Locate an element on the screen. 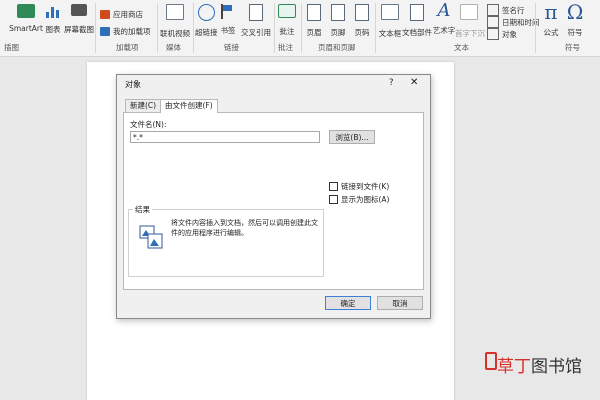  omega-icon: Ω is located at coordinates (575, 12).